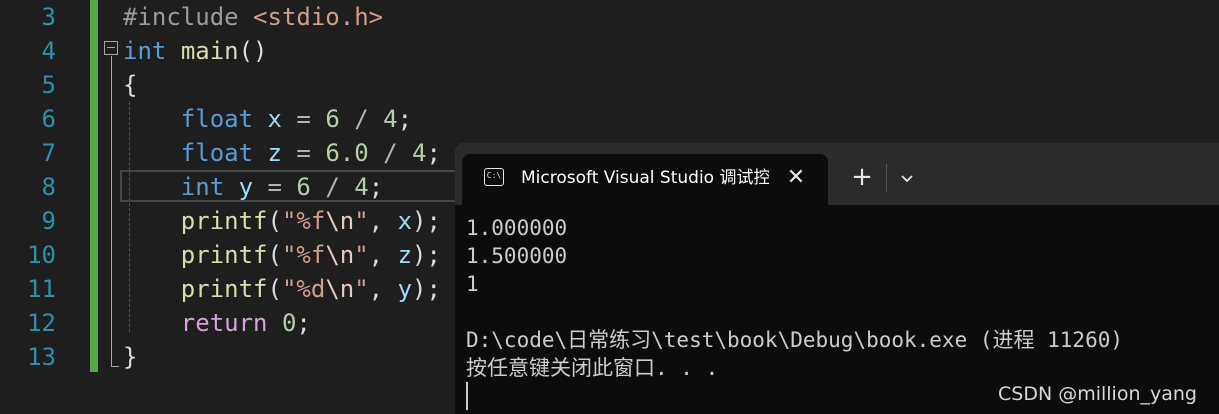  I want to click on line-number: 11, so click(41, 289).